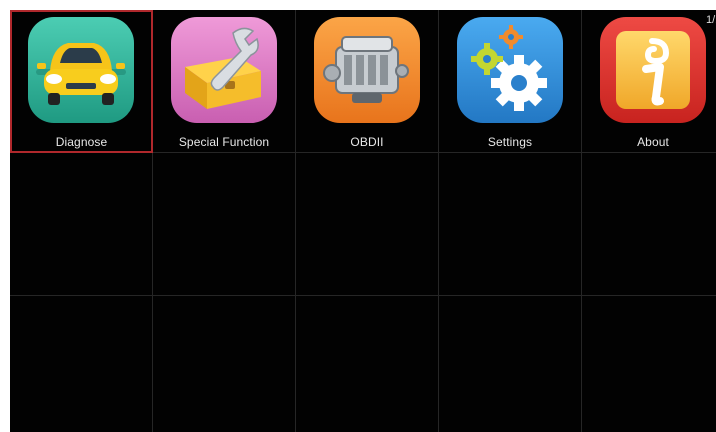  I want to click on menu-item-special-function: Special Function, so click(224, 81).